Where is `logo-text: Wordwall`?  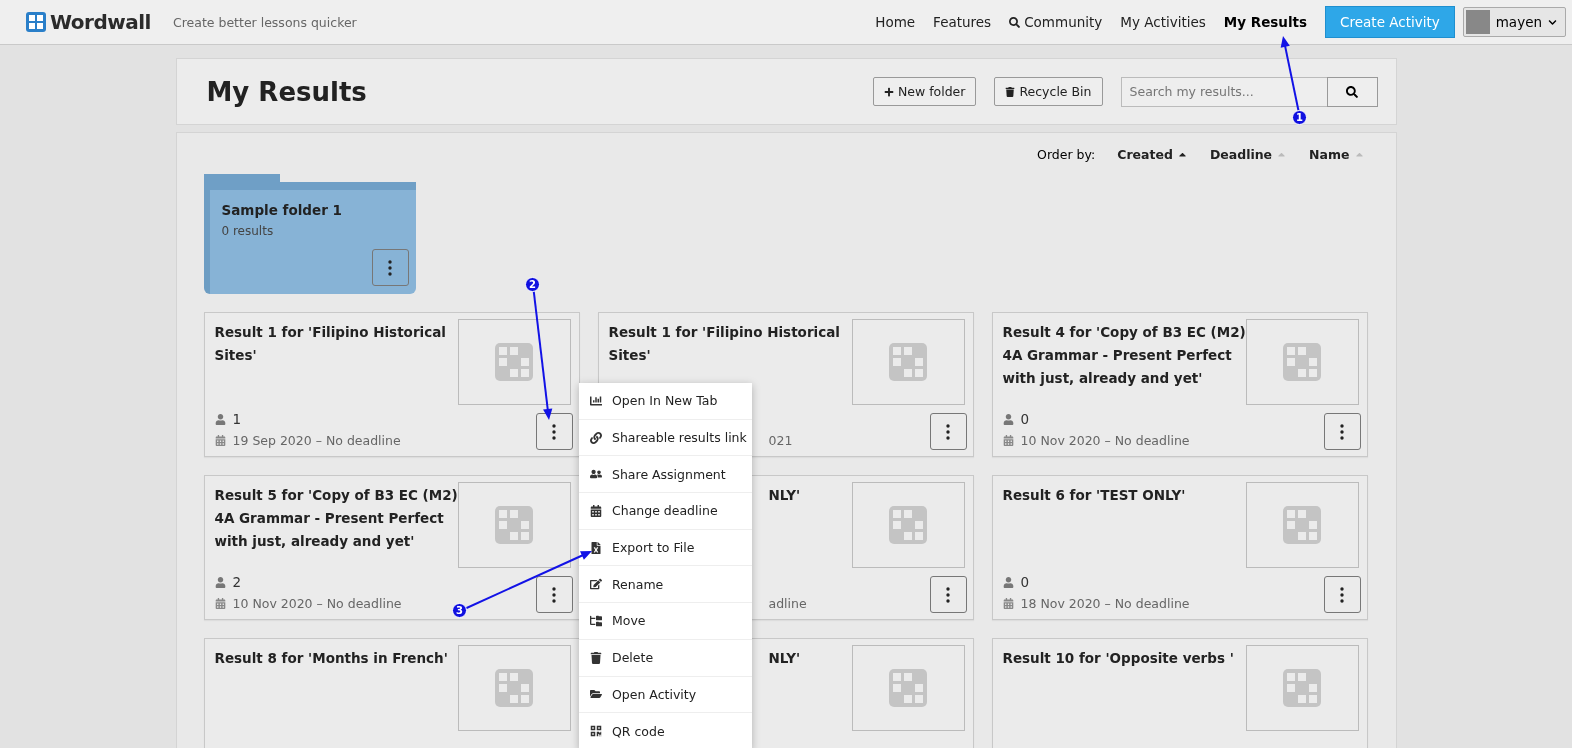 logo-text: Wordwall is located at coordinates (100, 22).